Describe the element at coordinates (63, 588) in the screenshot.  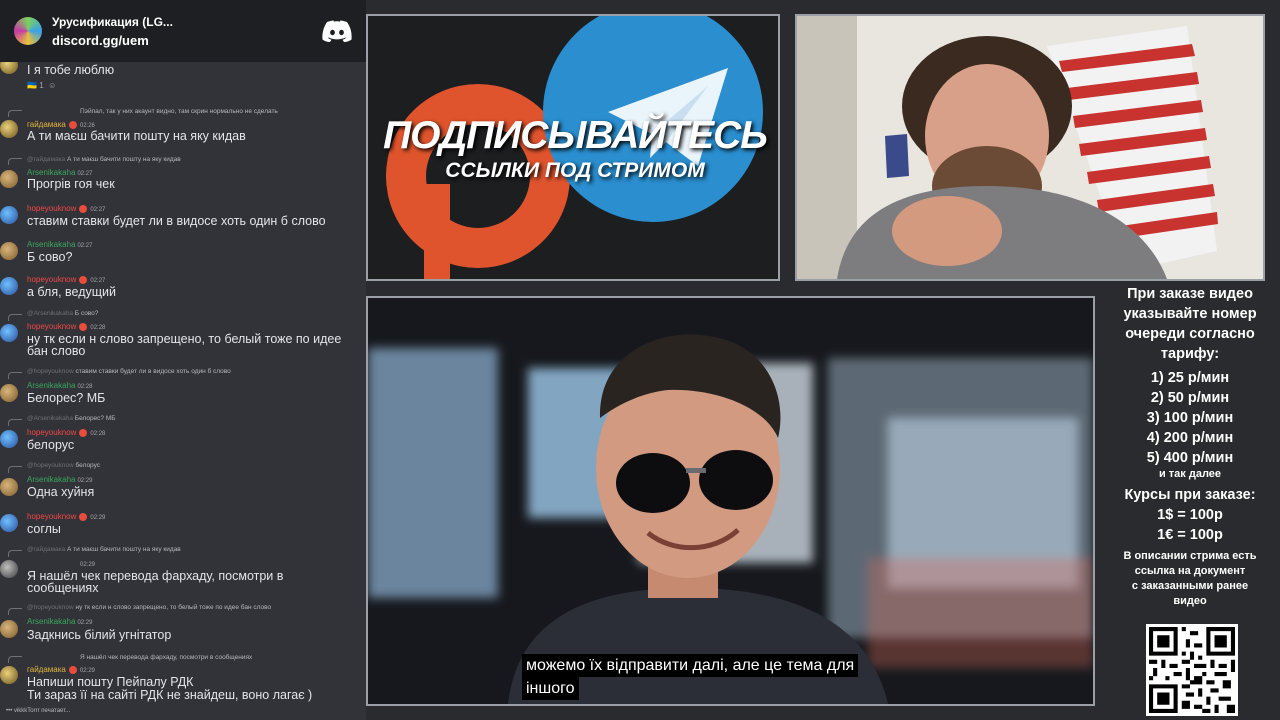
I see `message-text-cont: сообщениях` at that location.